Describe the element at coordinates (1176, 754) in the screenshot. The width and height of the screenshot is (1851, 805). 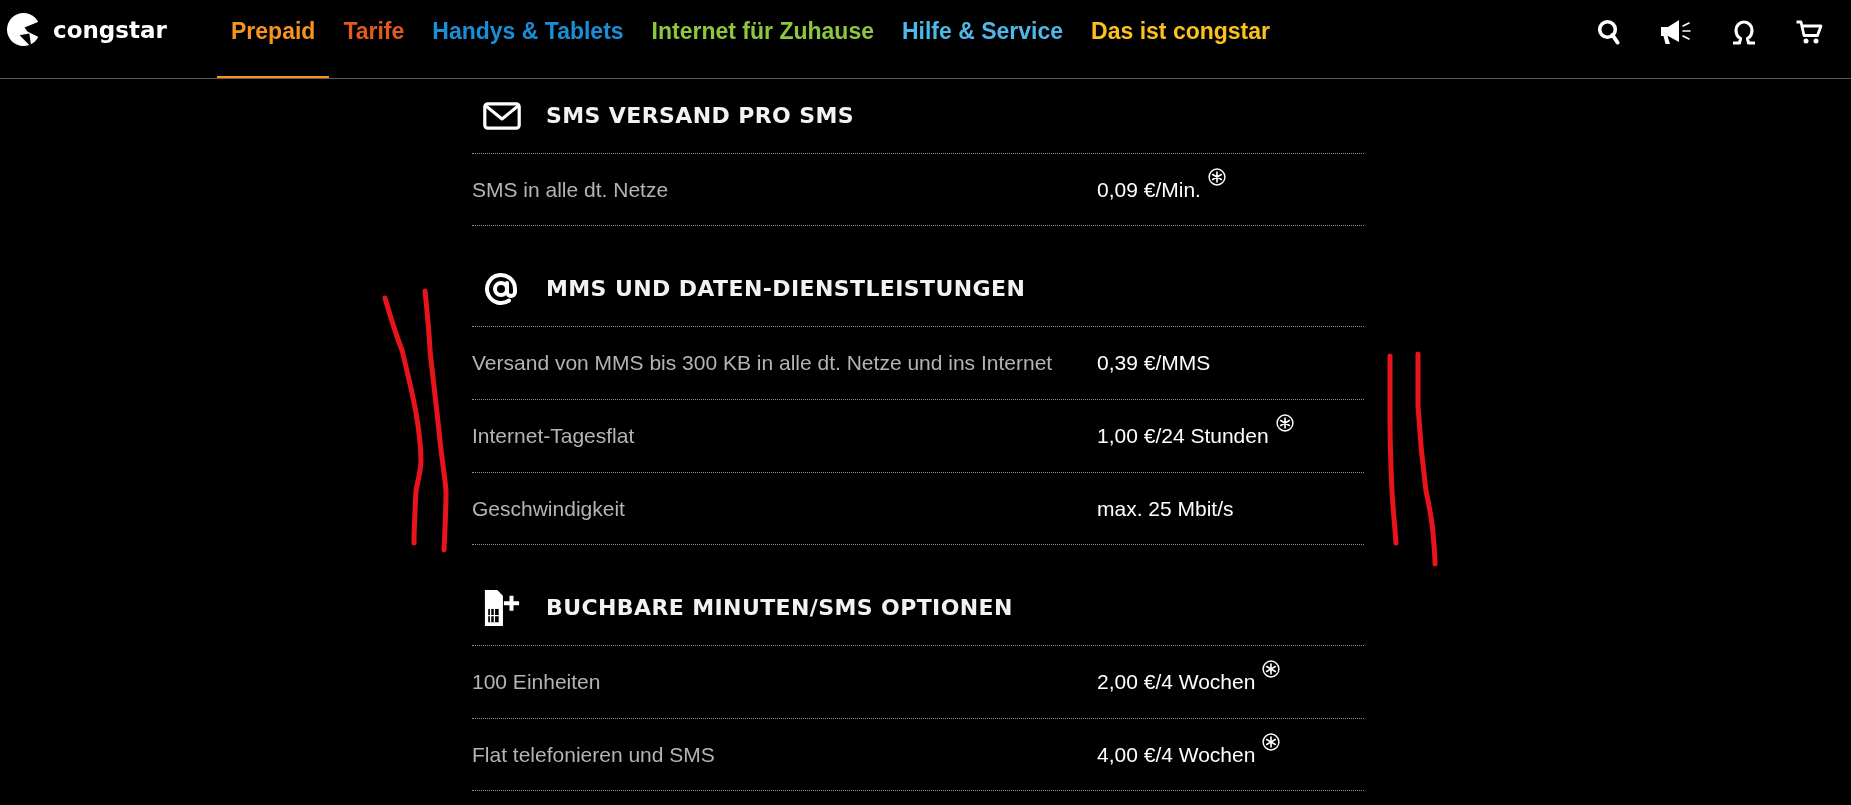
I see `row-value: 4,00 €/4 Wochen` at that location.